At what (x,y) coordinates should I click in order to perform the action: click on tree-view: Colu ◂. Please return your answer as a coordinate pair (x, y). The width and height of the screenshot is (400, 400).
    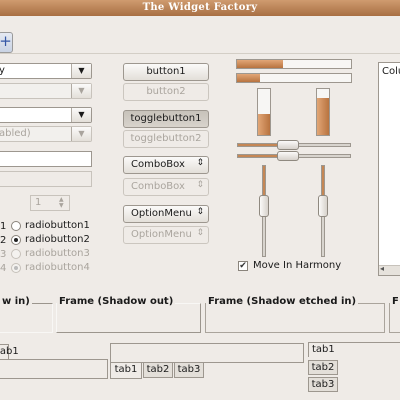
    Looking at the image, I should click on (389, 169).